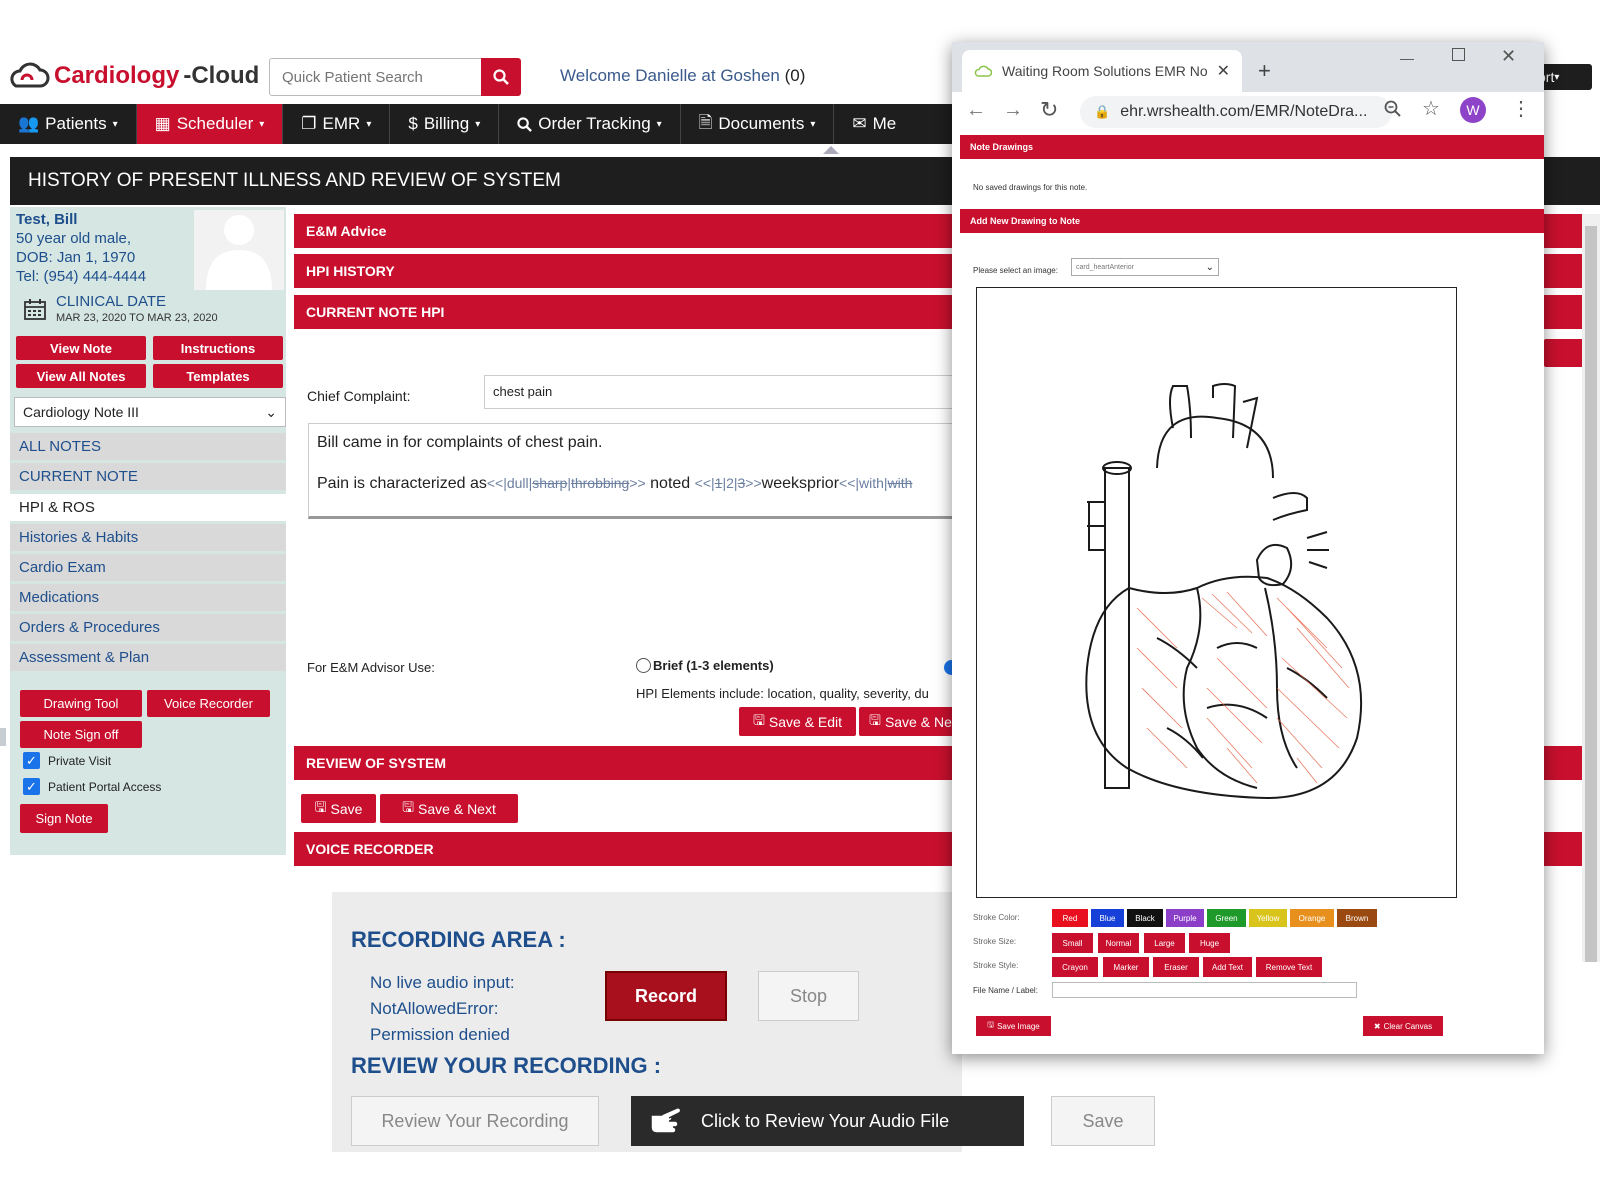 The height and width of the screenshot is (1200, 1600). What do you see at coordinates (67, 760) in the screenshot?
I see `private-visit-checkbox: ✓ Private Visit` at bounding box center [67, 760].